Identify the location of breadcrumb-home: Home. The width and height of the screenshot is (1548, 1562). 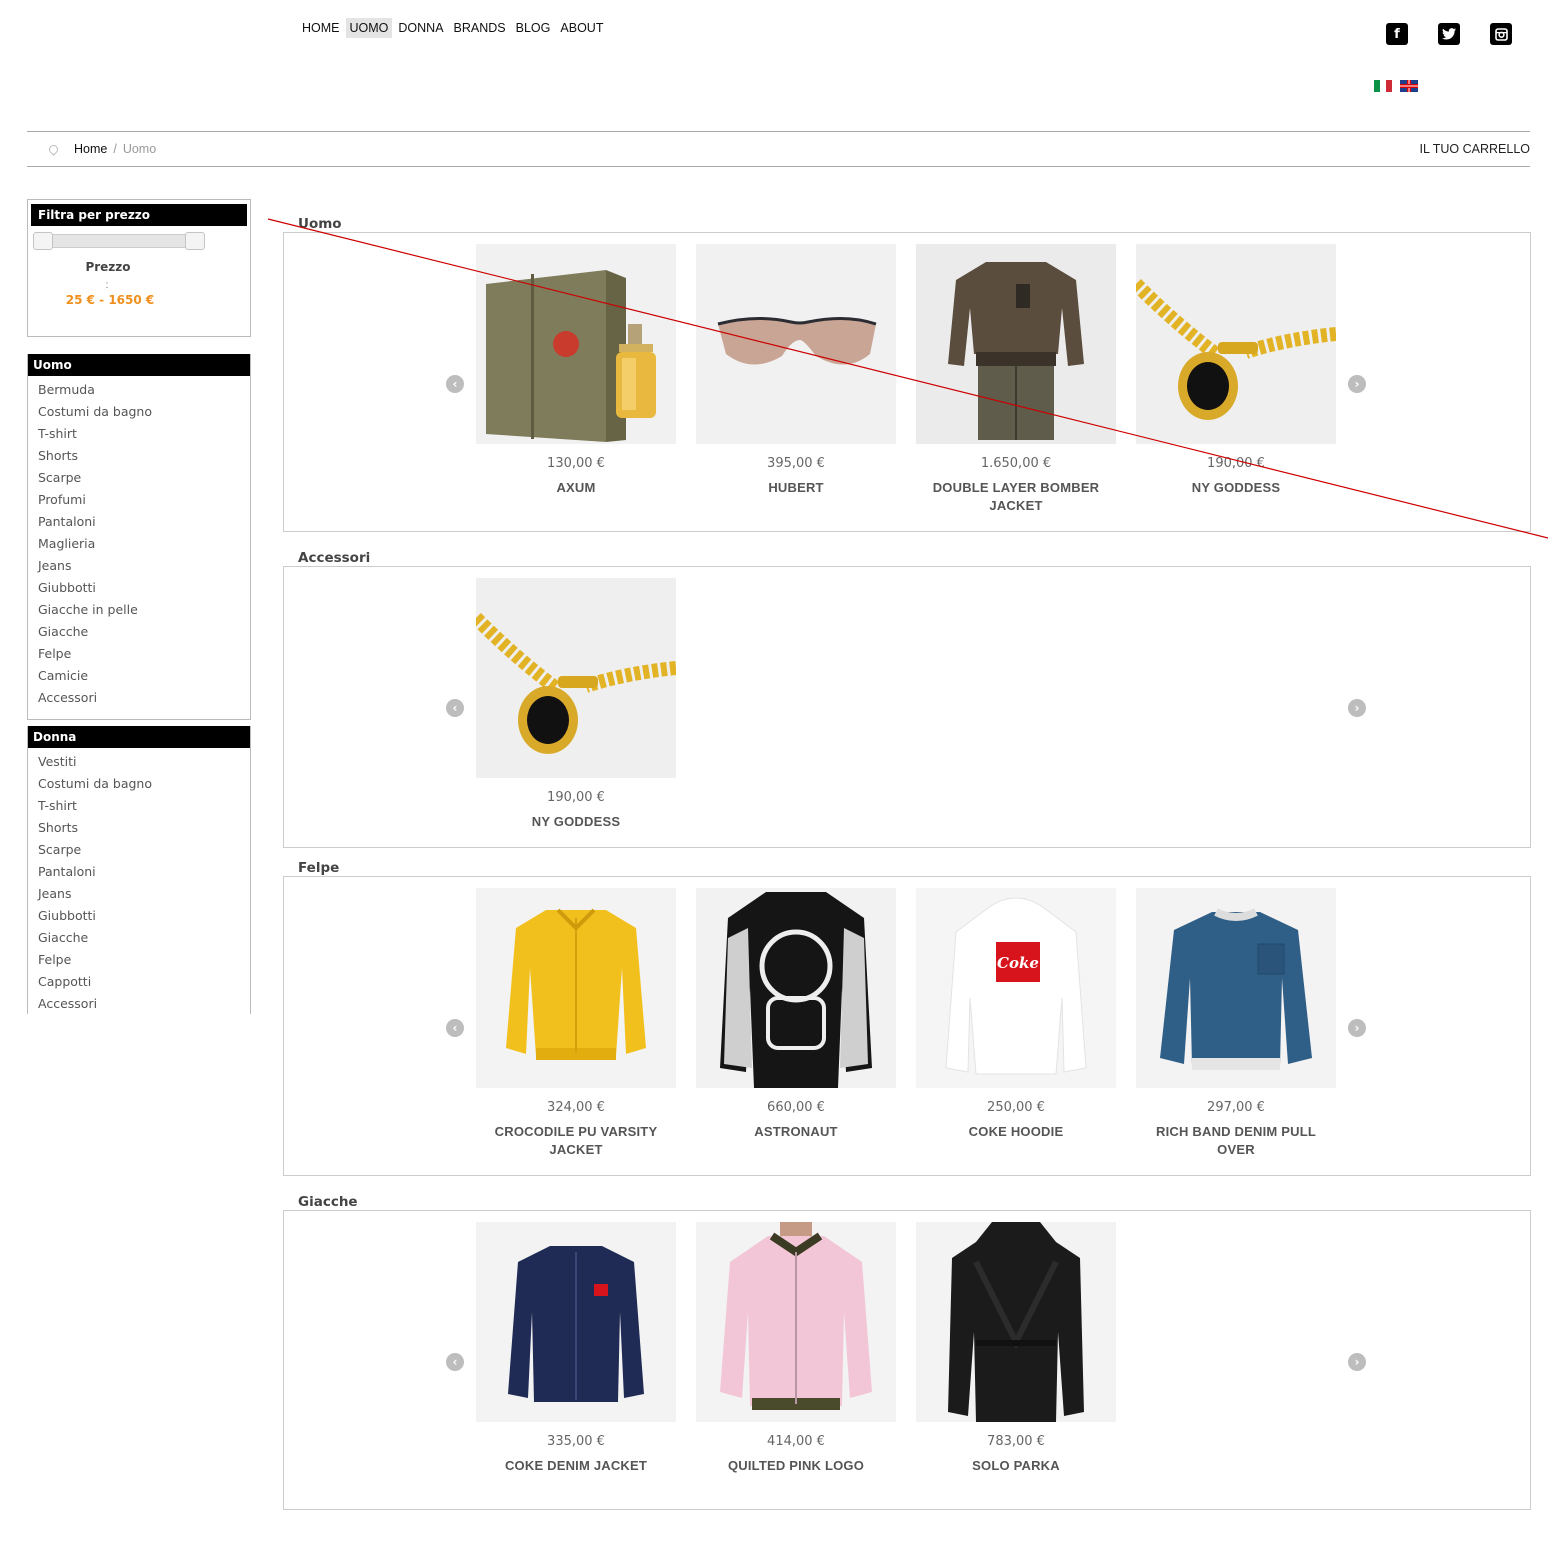
(90, 149).